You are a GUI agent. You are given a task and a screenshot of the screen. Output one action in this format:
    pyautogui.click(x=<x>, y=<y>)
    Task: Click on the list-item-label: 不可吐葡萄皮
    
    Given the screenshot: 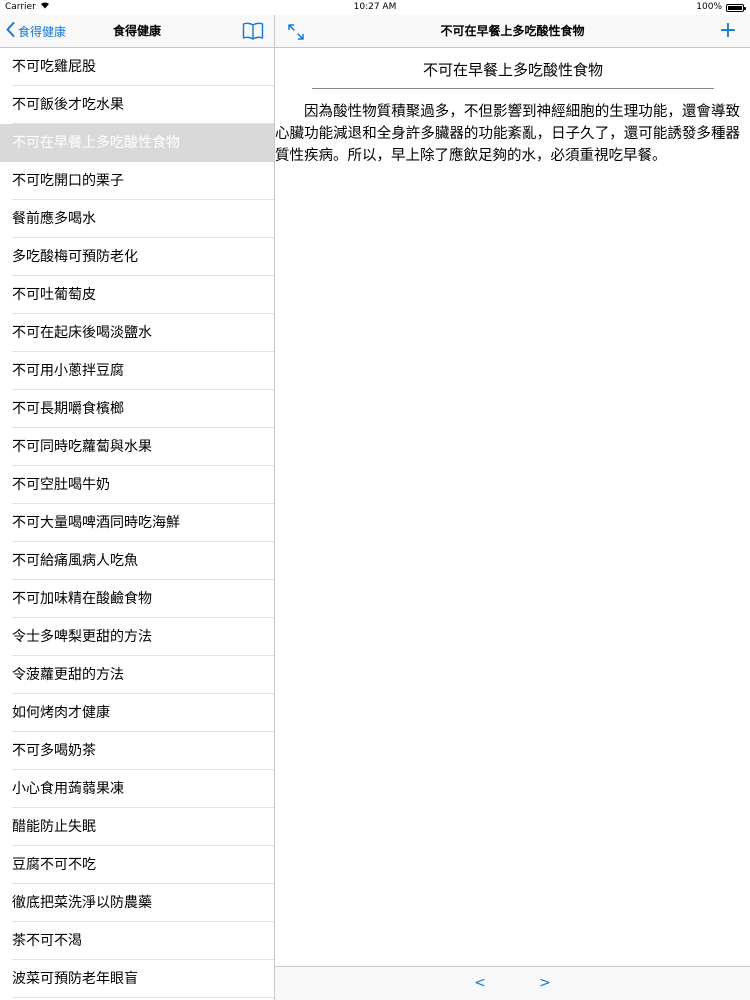 What is the action you would take?
    pyautogui.click(x=54, y=295)
    